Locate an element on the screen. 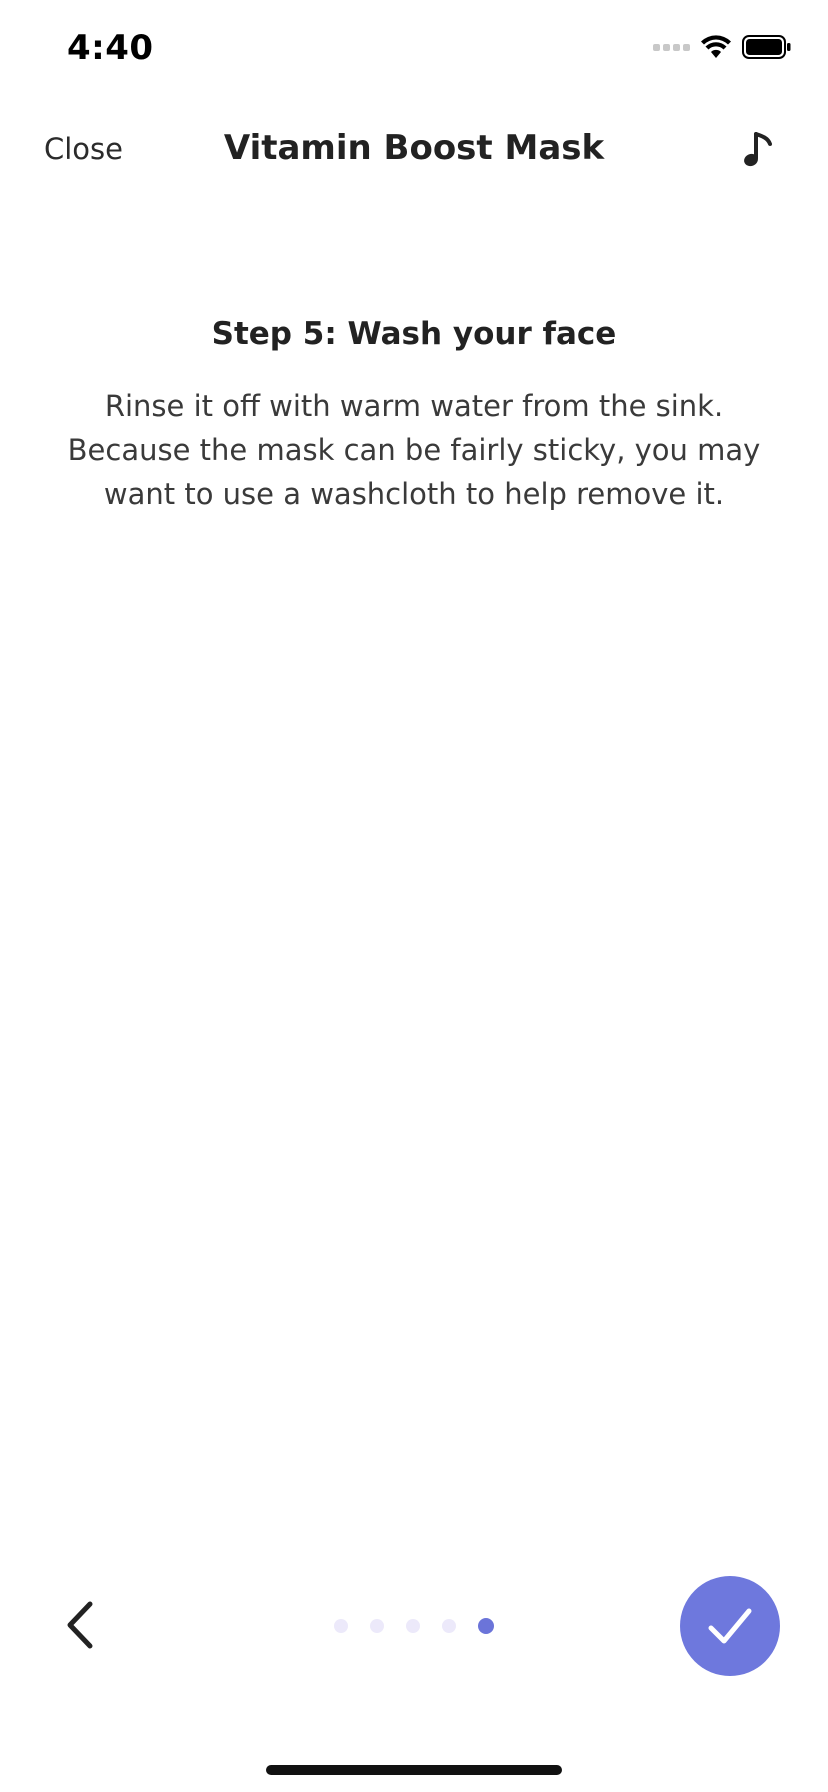 The image size is (828, 1792). page-indicator is located at coordinates (414, 1626).